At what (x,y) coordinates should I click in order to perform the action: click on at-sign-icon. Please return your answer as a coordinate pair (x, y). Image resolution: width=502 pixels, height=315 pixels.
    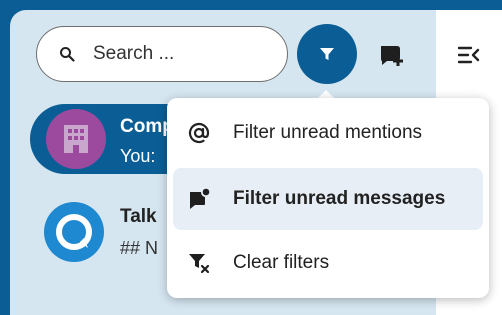
    Looking at the image, I should click on (199, 133).